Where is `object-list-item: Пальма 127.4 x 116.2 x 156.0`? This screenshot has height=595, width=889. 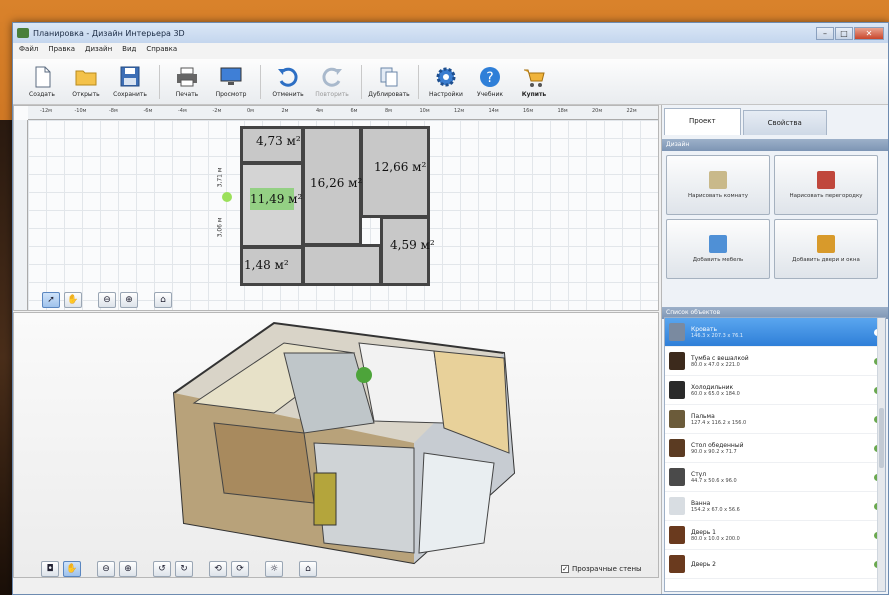 object-list-item: Пальма 127.4 x 116.2 x 156.0 is located at coordinates (775, 419).